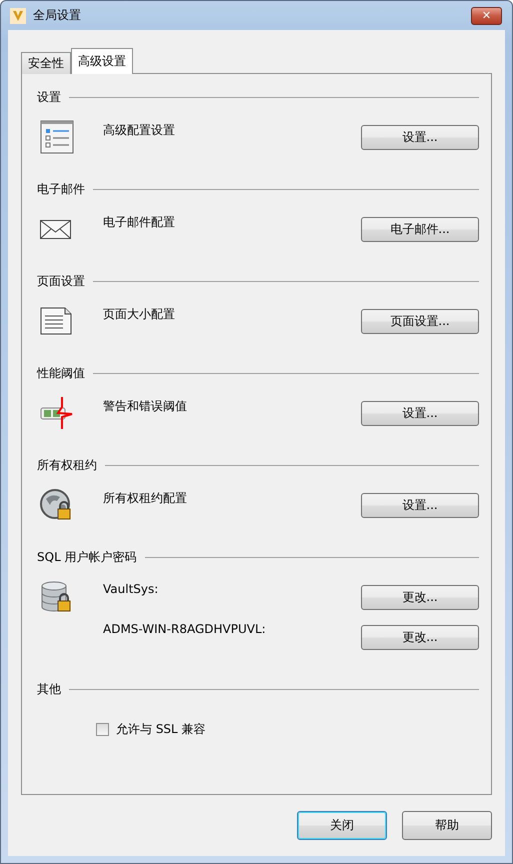 The height and width of the screenshot is (864, 513). I want to click on tab: 安全性, so click(46, 63).